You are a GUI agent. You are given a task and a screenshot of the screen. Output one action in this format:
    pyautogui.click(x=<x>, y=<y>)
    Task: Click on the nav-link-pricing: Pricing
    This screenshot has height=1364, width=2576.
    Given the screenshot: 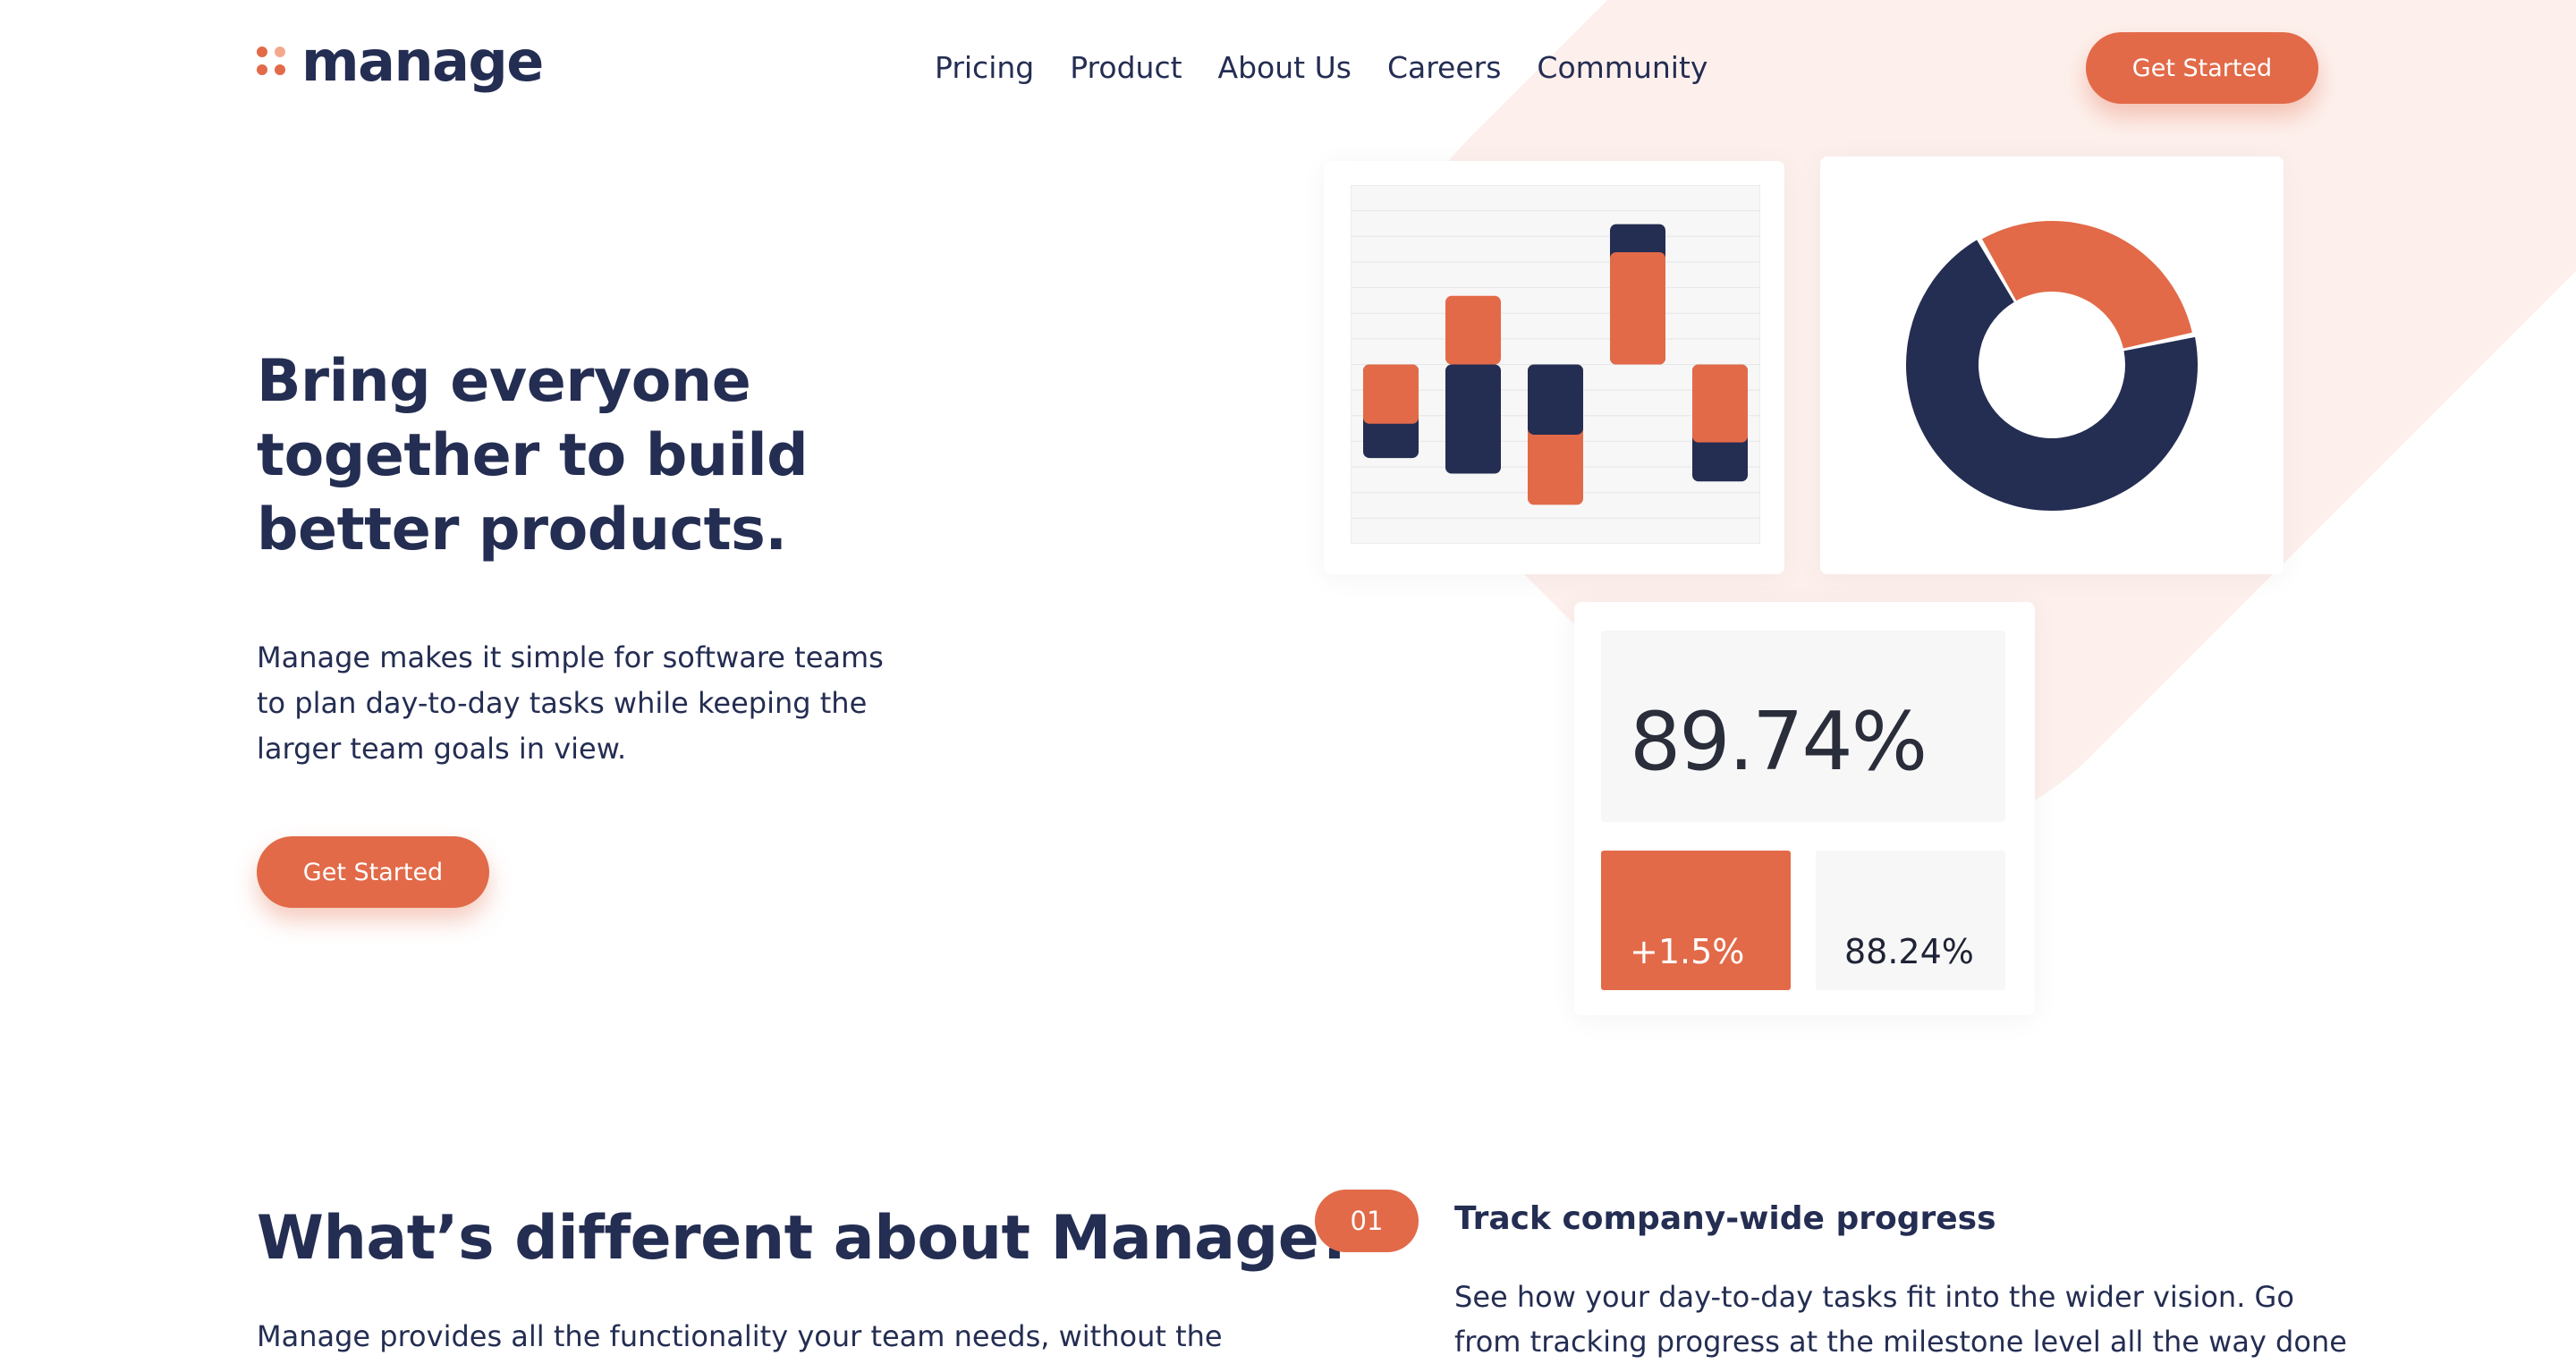 What is the action you would take?
    pyautogui.click(x=984, y=67)
    